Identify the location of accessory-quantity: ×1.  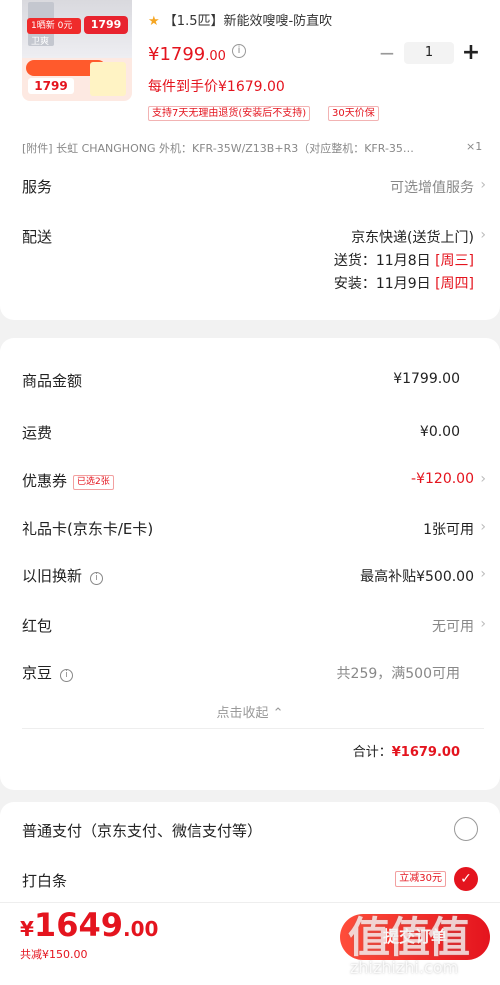
(474, 146).